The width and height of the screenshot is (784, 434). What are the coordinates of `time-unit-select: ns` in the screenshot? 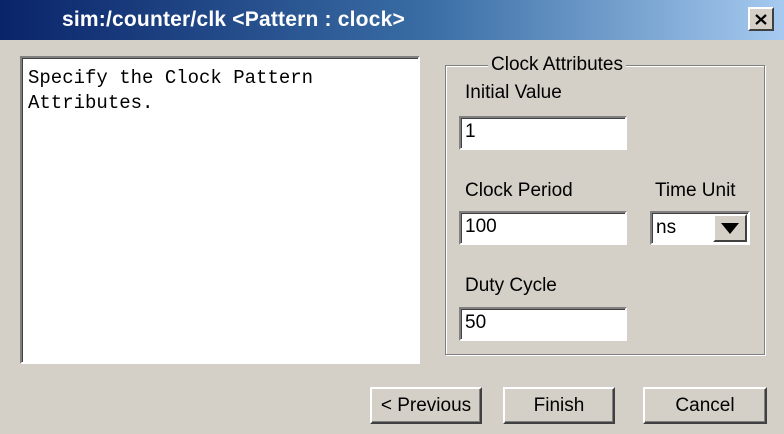 It's located at (700, 228).